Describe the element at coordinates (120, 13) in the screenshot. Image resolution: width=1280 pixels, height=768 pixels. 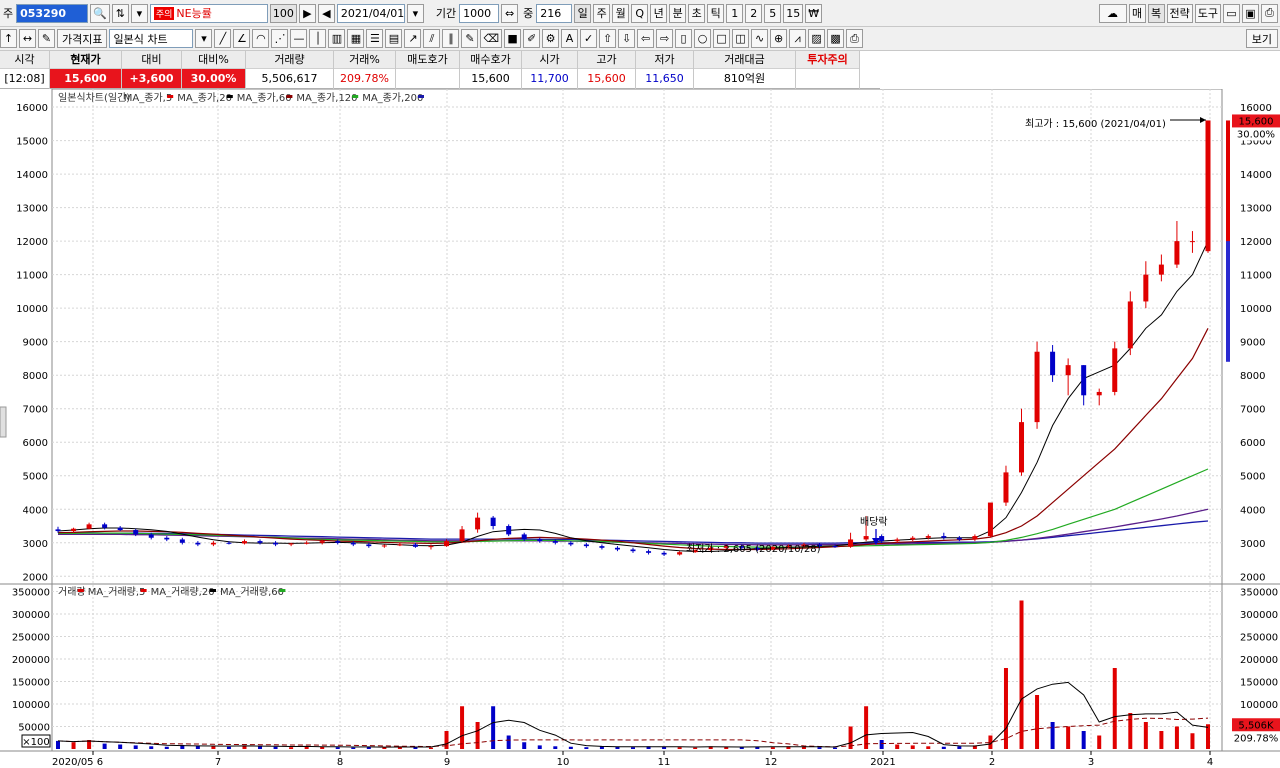
I see `sort-icon: ⇅` at that location.